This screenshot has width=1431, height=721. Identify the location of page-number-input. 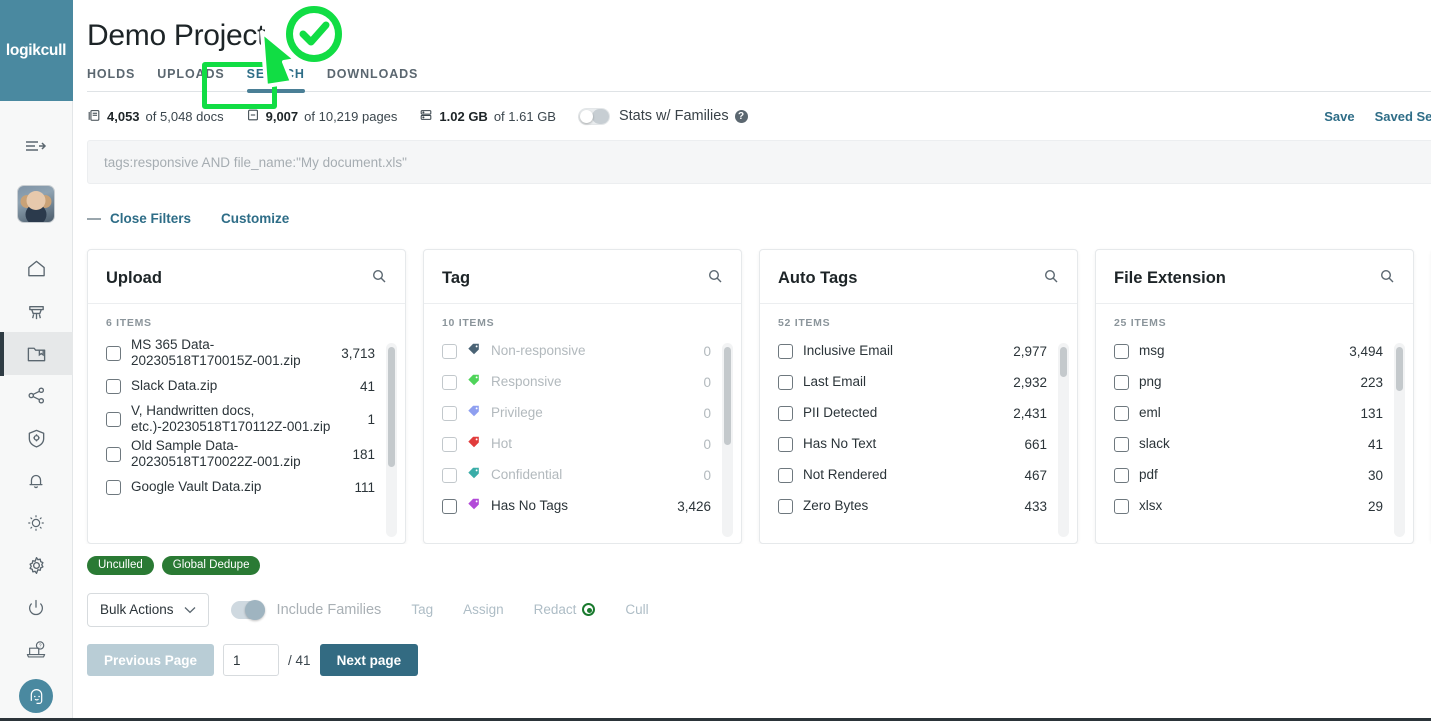
(251, 660).